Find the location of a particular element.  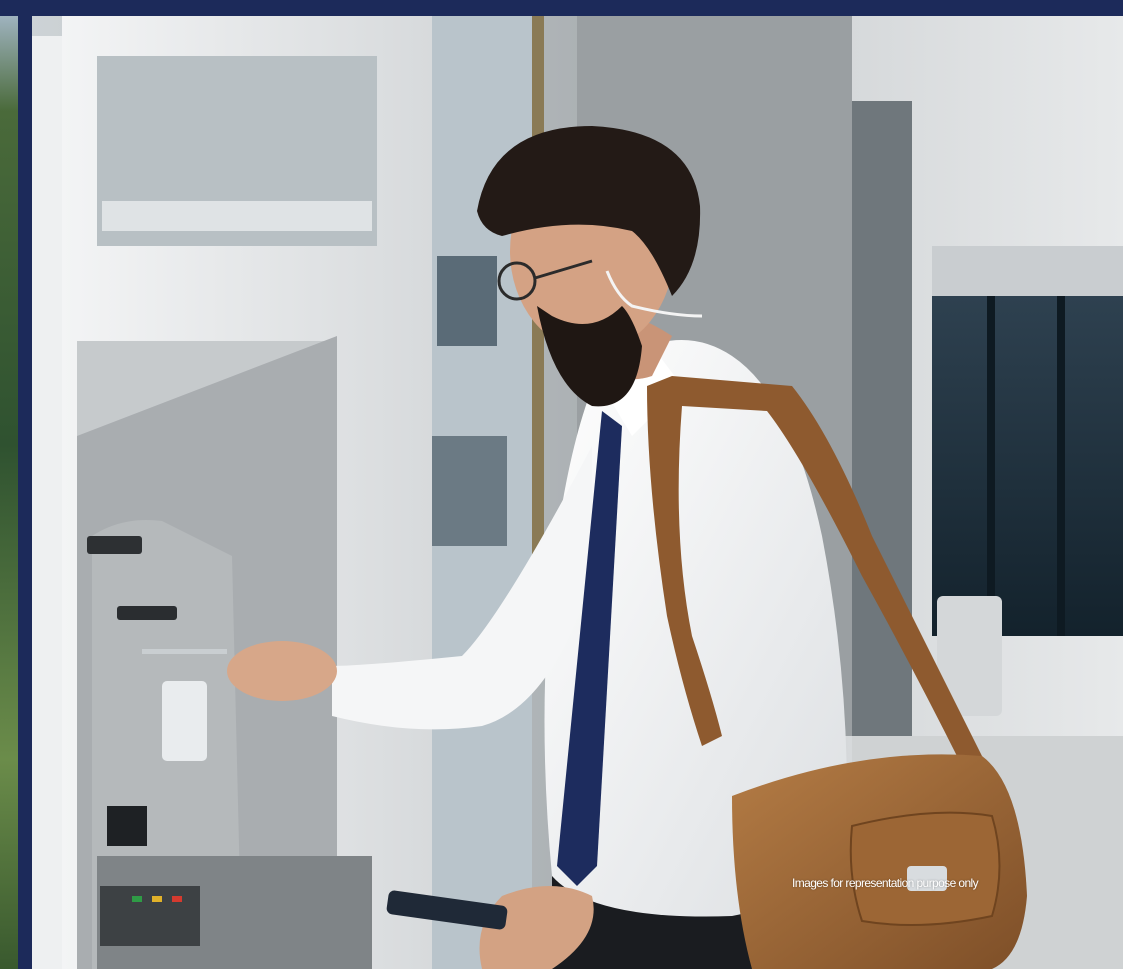

left-frame-bar is located at coordinates (25, 492).